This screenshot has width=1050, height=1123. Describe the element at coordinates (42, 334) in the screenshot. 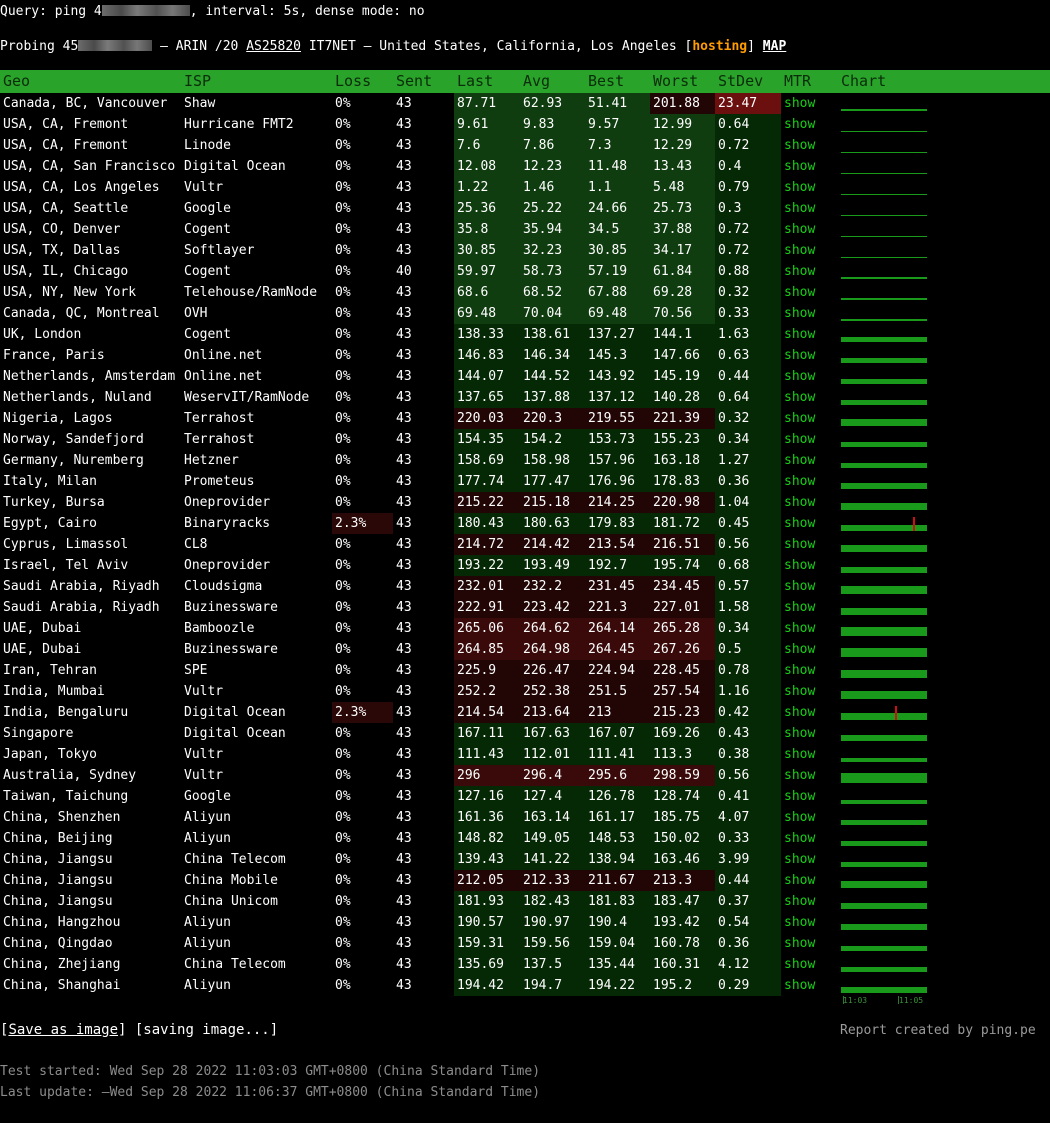

I see `cell-geo: UK, London` at that location.